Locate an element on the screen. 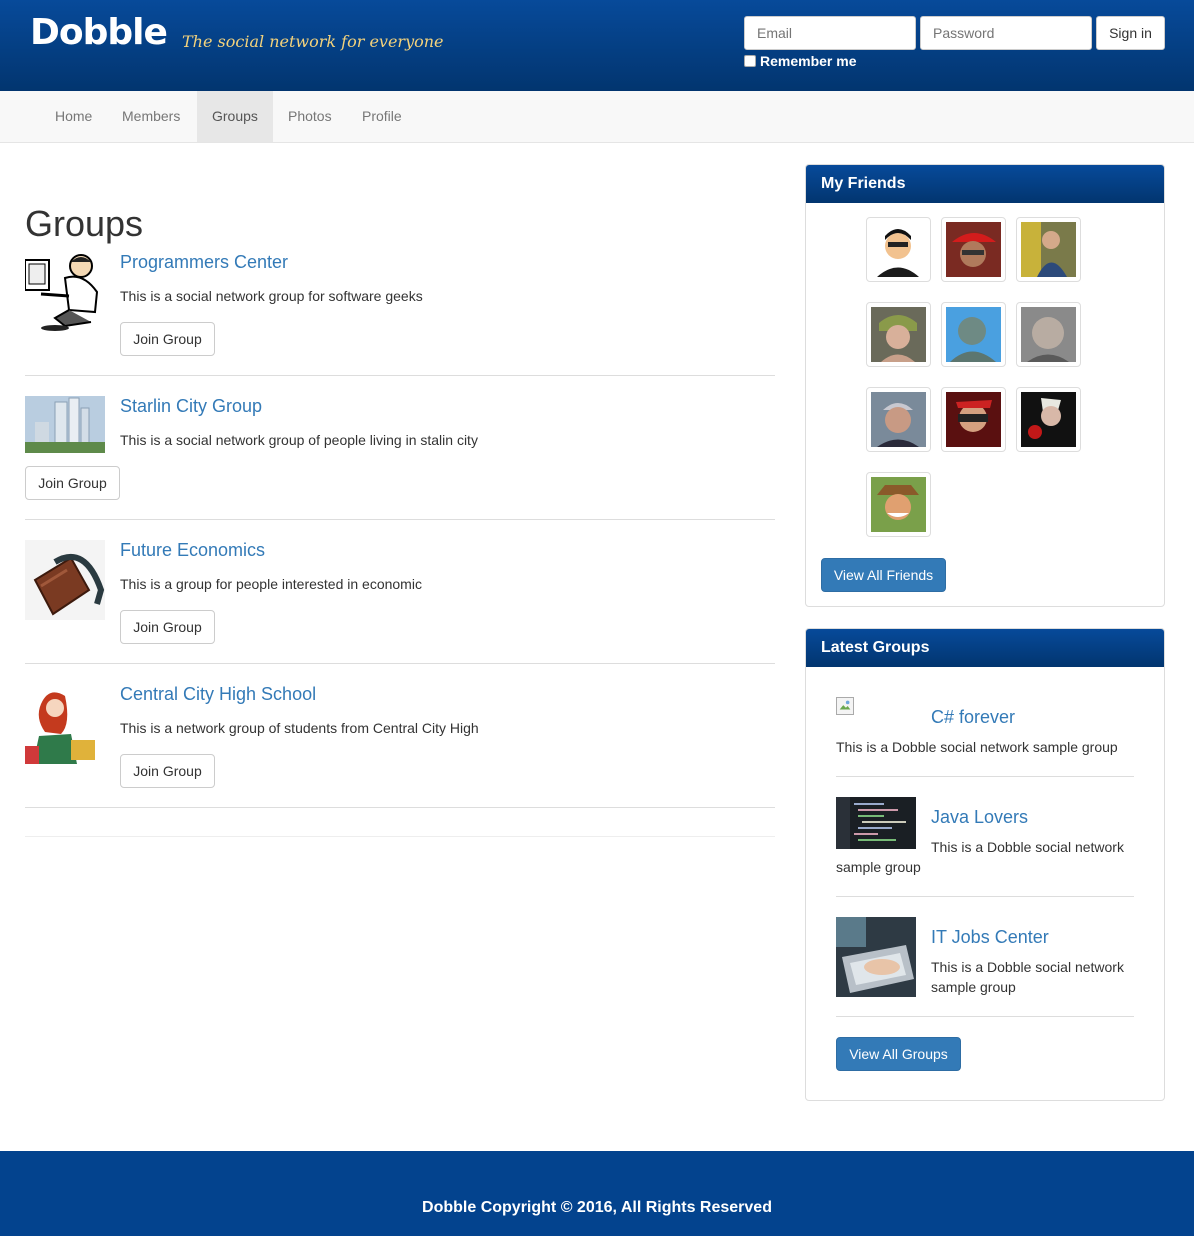 The height and width of the screenshot is (1236, 1194). nav-groups: Groups is located at coordinates (235, 116).